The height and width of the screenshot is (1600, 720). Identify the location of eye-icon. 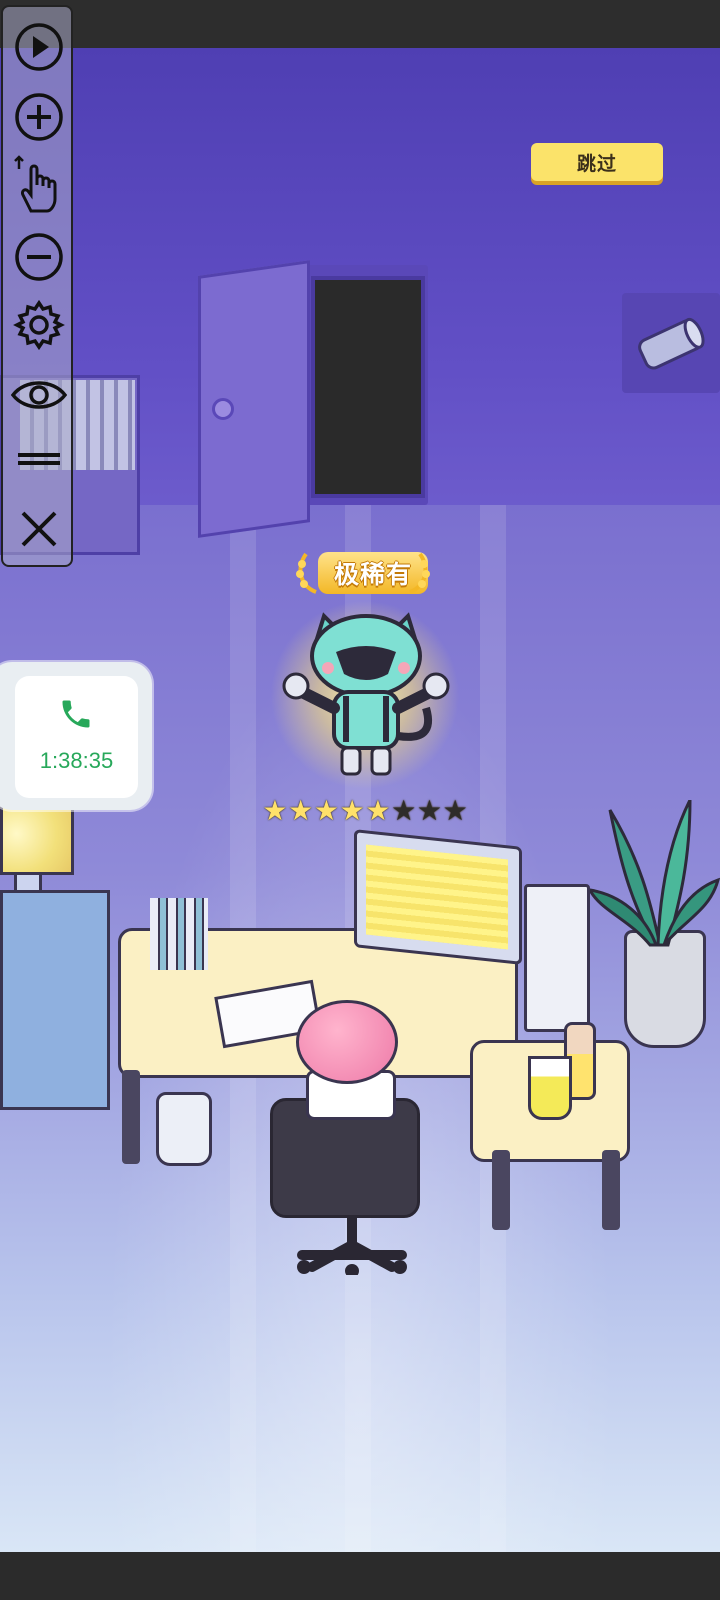
(39, 395).